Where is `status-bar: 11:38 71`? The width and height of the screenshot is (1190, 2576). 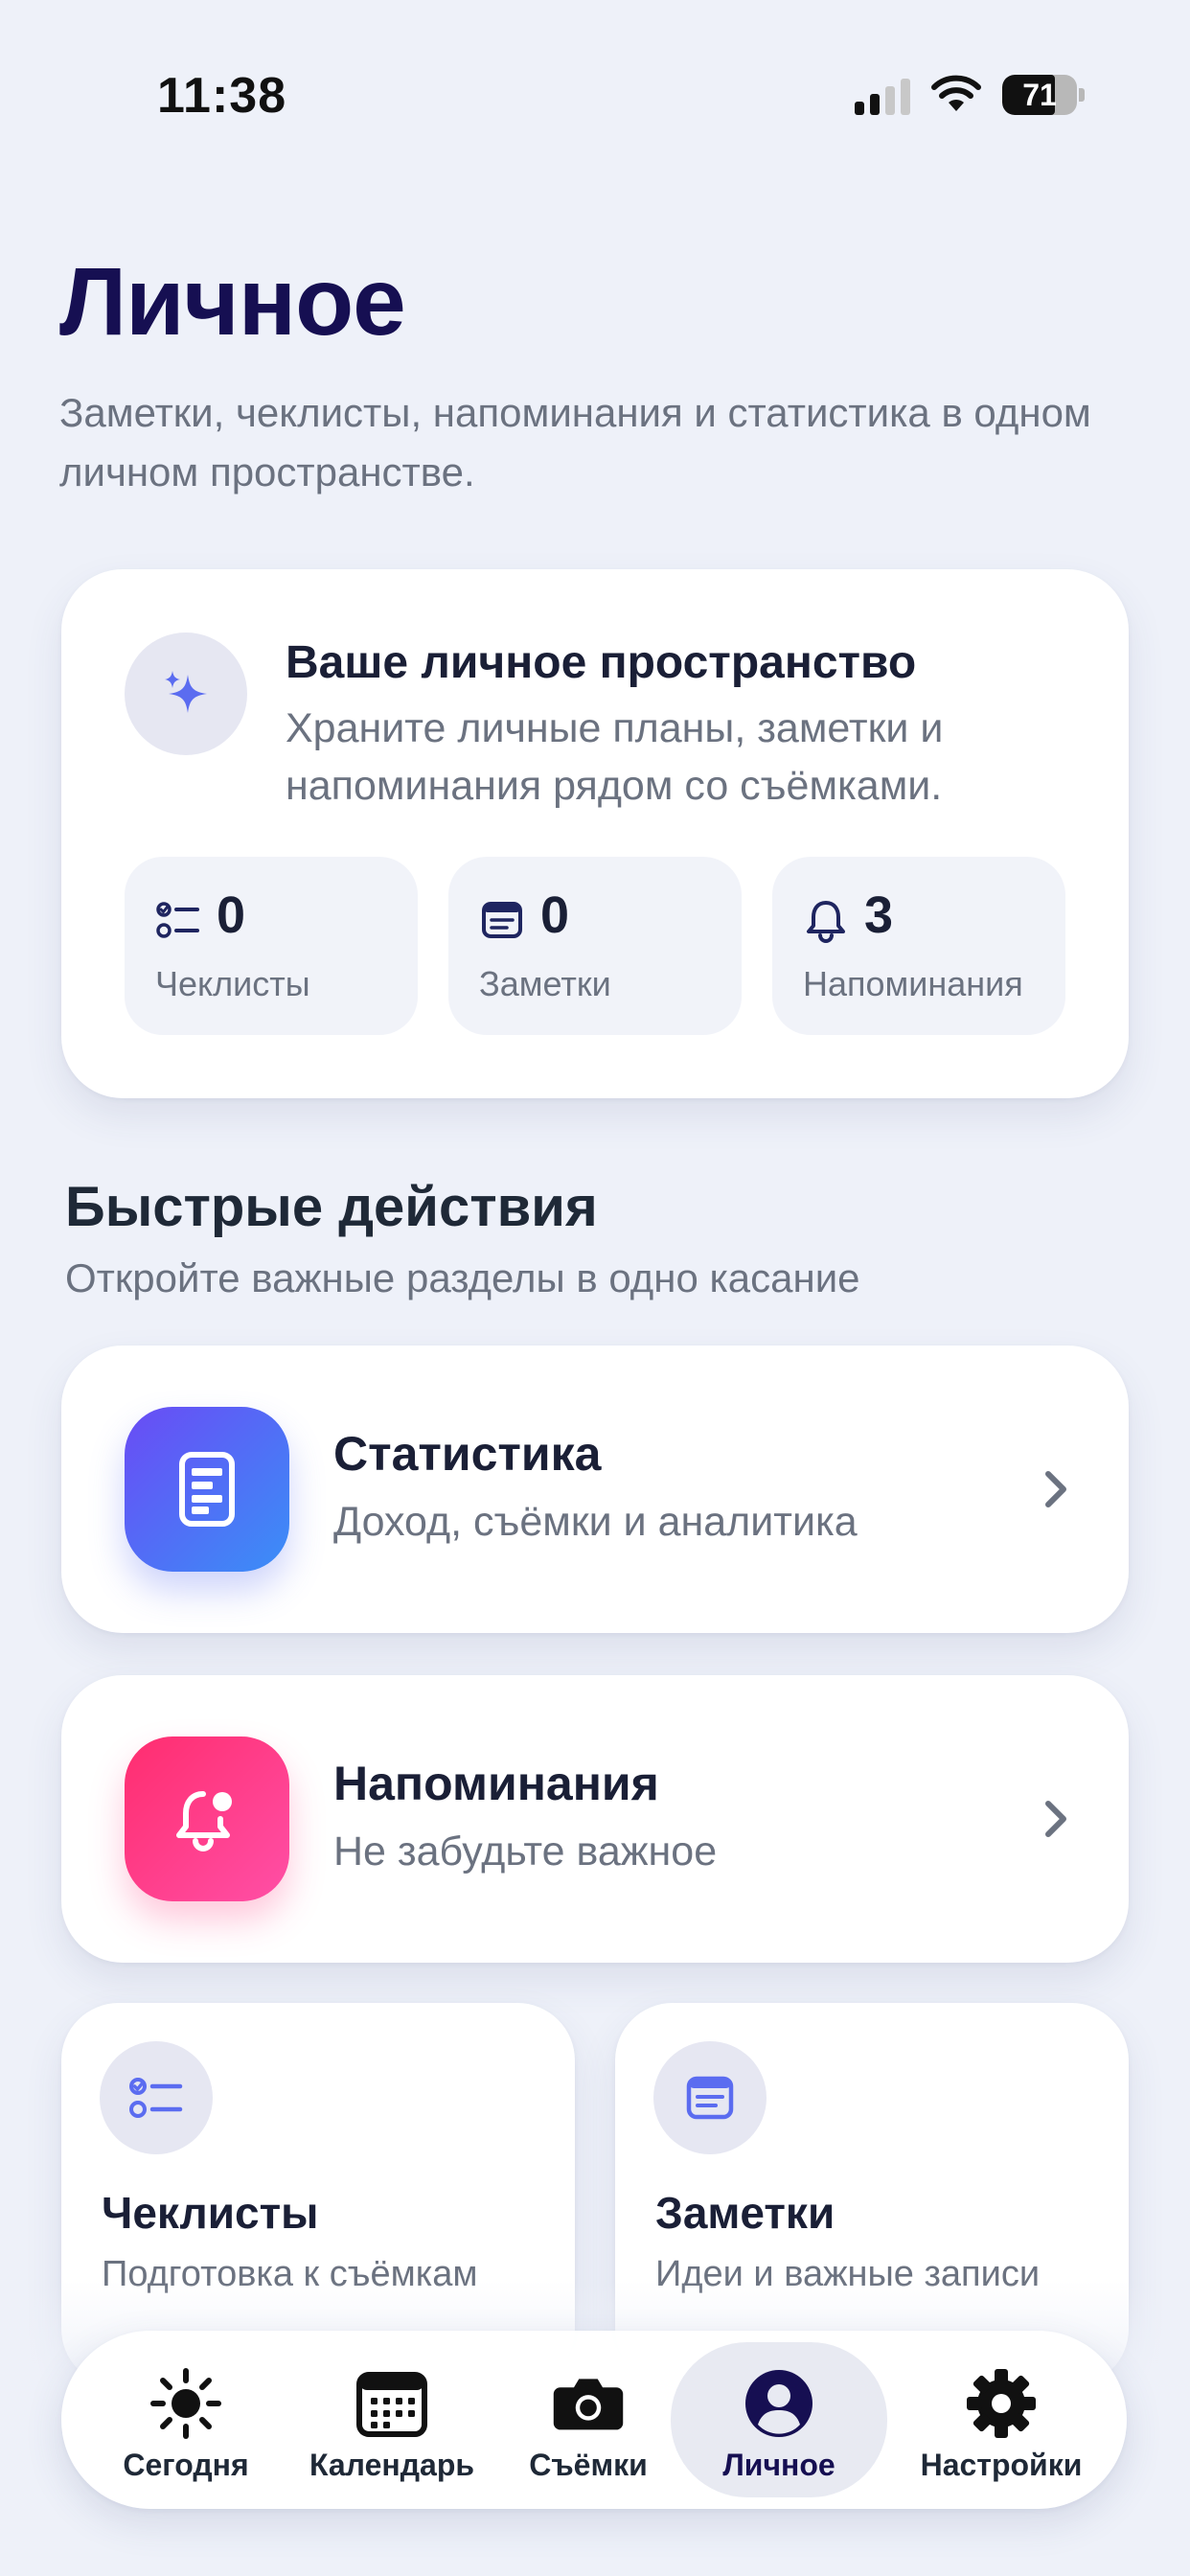
status-bar: 11:38 71 is located at coordinates (595, 96).